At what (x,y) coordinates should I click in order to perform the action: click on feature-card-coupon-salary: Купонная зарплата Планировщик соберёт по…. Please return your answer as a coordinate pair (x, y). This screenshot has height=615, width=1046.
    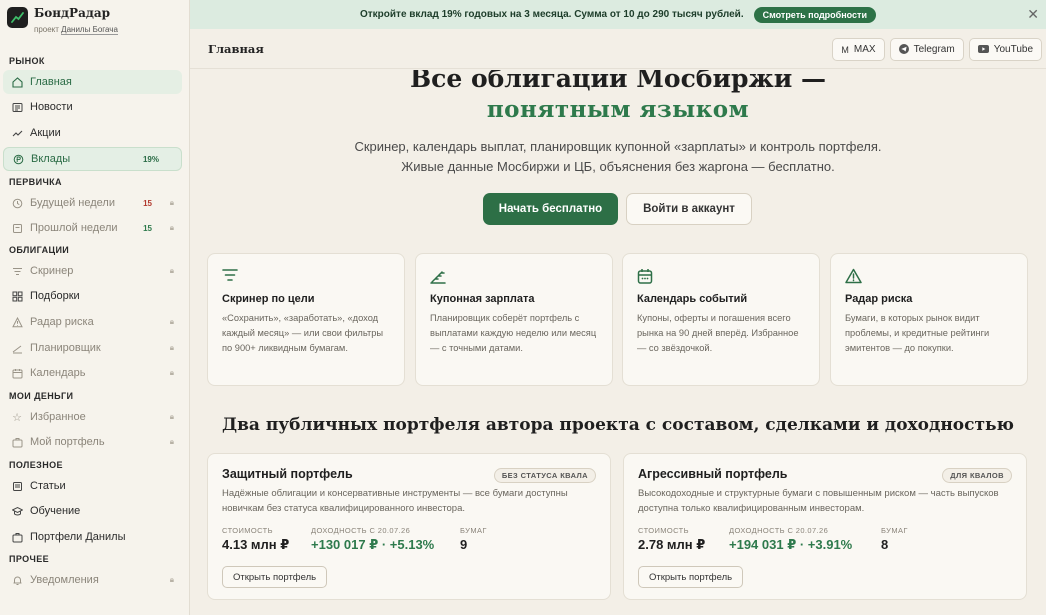
    Looking at the image, I should click on (514, 319).